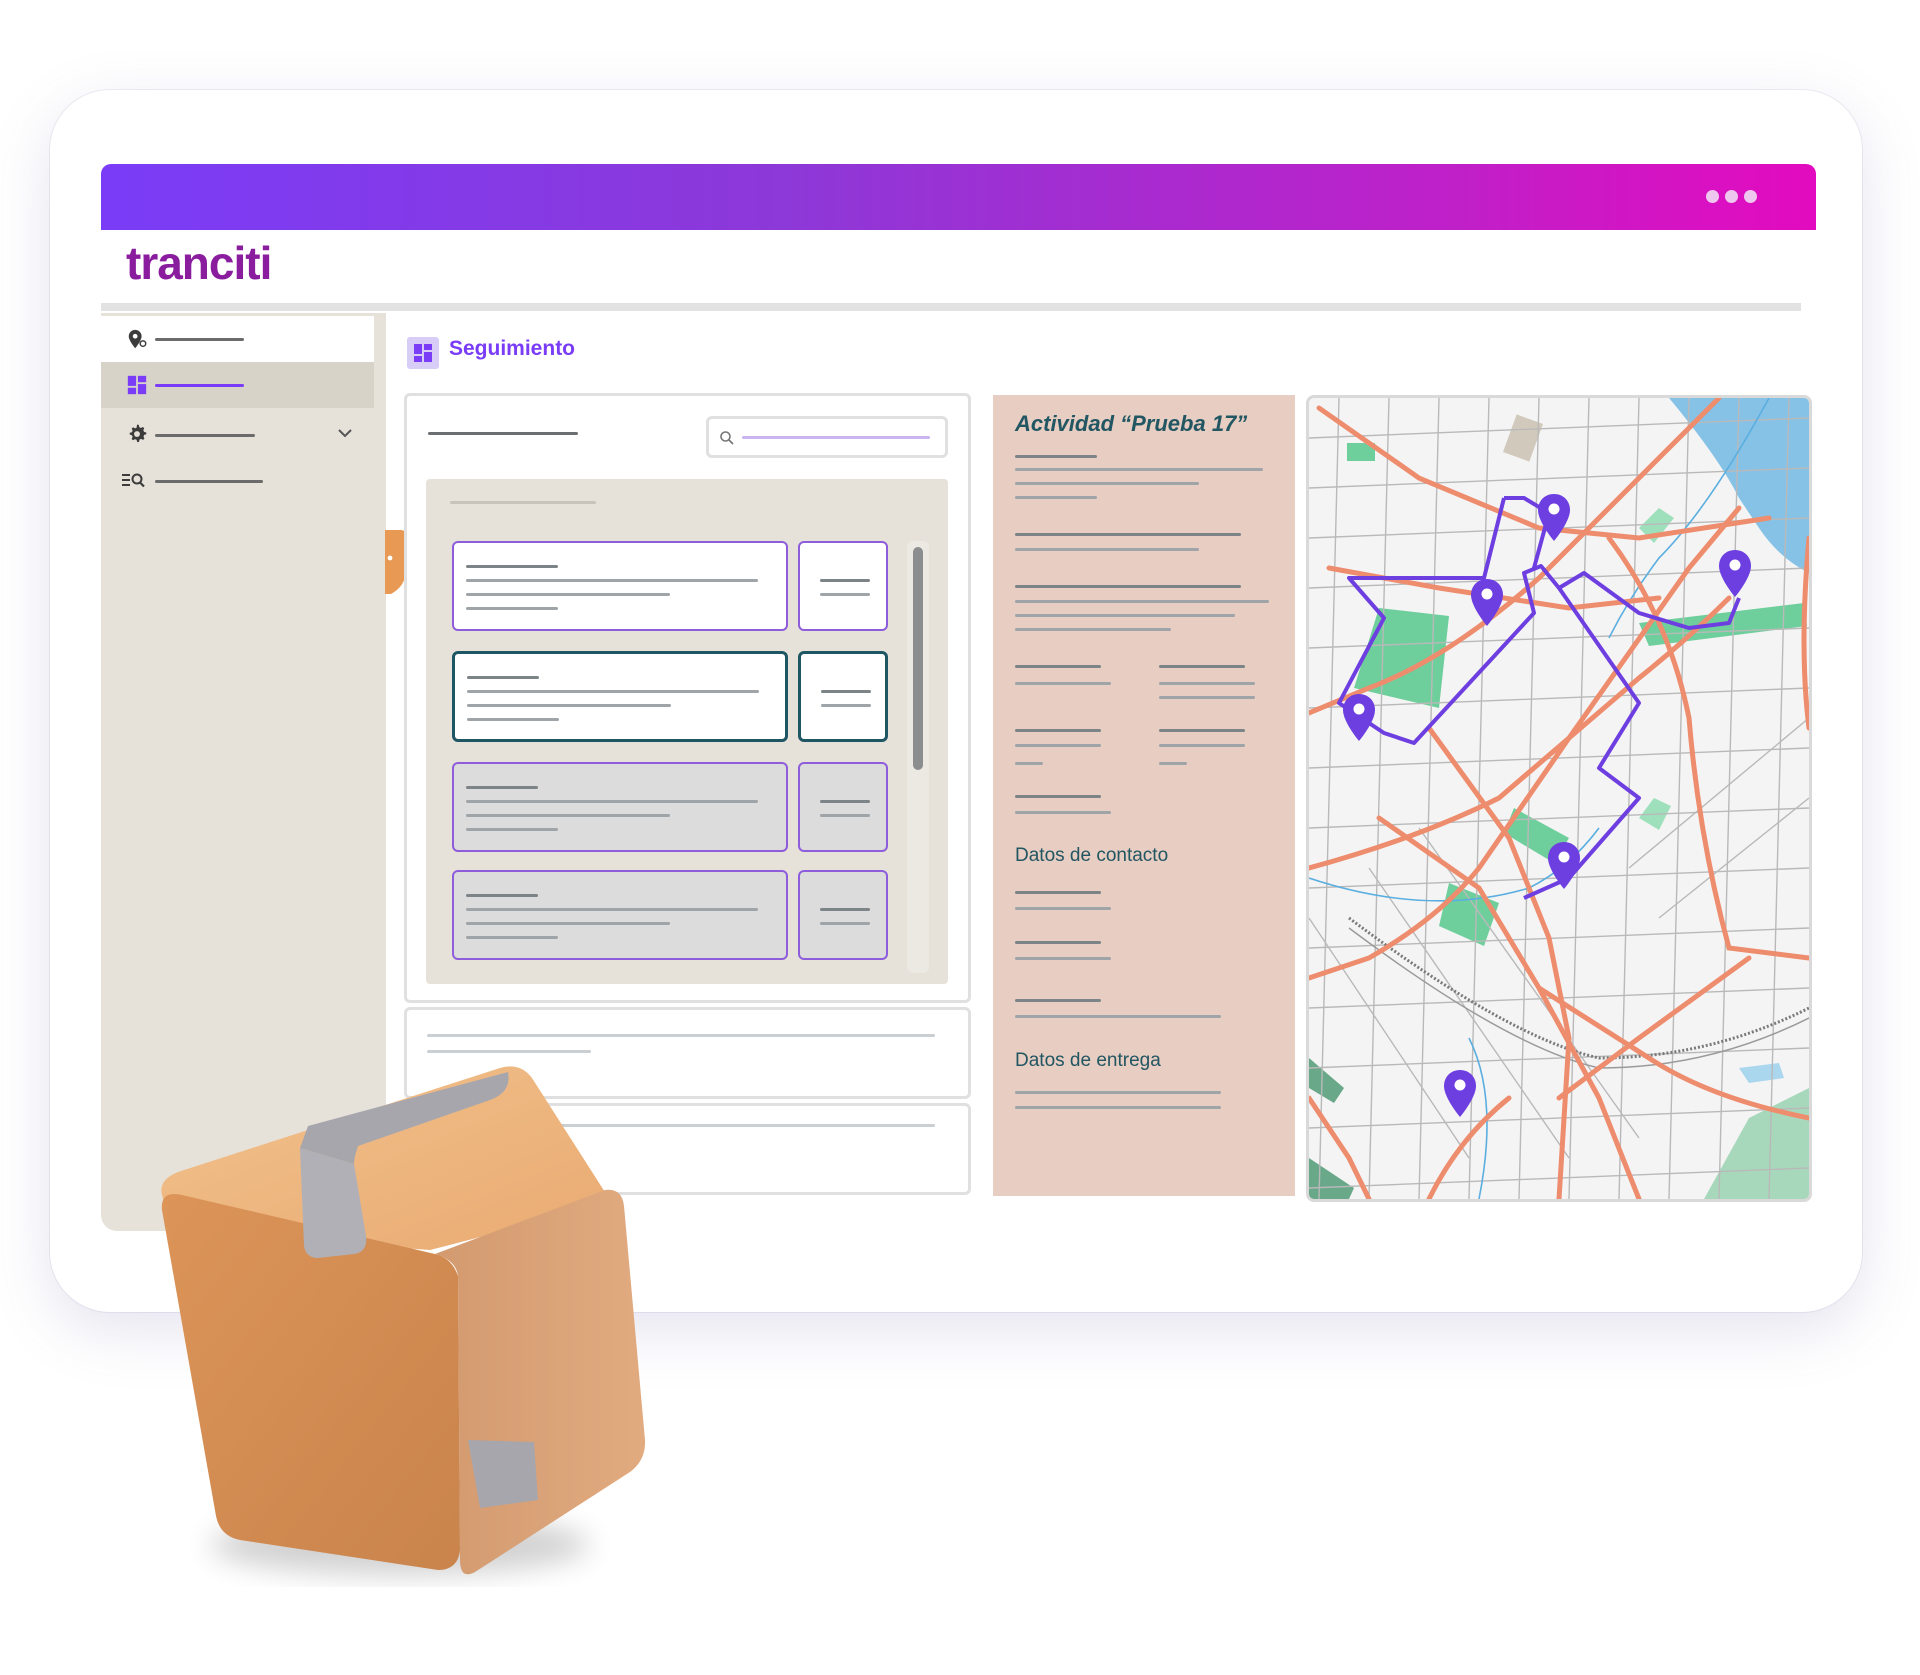 This screenshot has height=1675, width=1920. I want to click on chevron-down-icon, so click(345, 433).